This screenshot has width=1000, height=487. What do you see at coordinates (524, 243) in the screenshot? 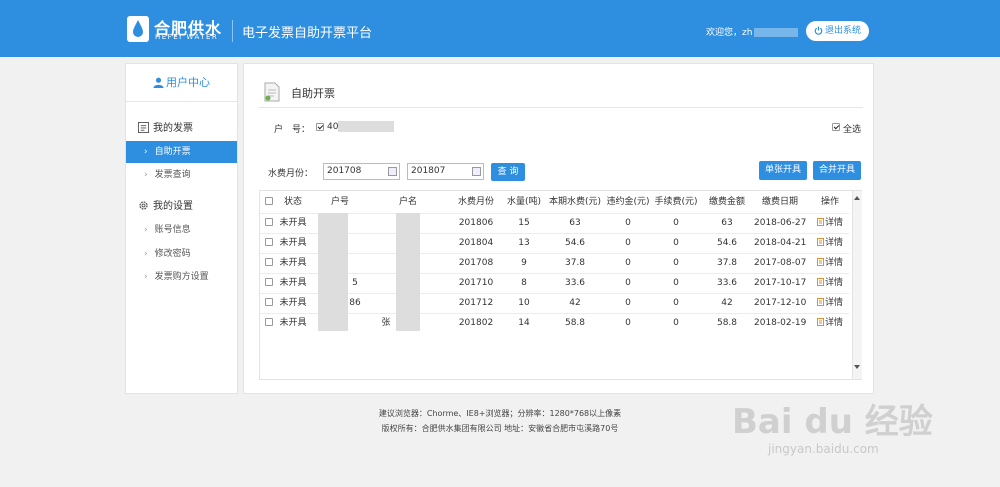
I see `cell-quantity: 13` at bounding box center [524, 243].